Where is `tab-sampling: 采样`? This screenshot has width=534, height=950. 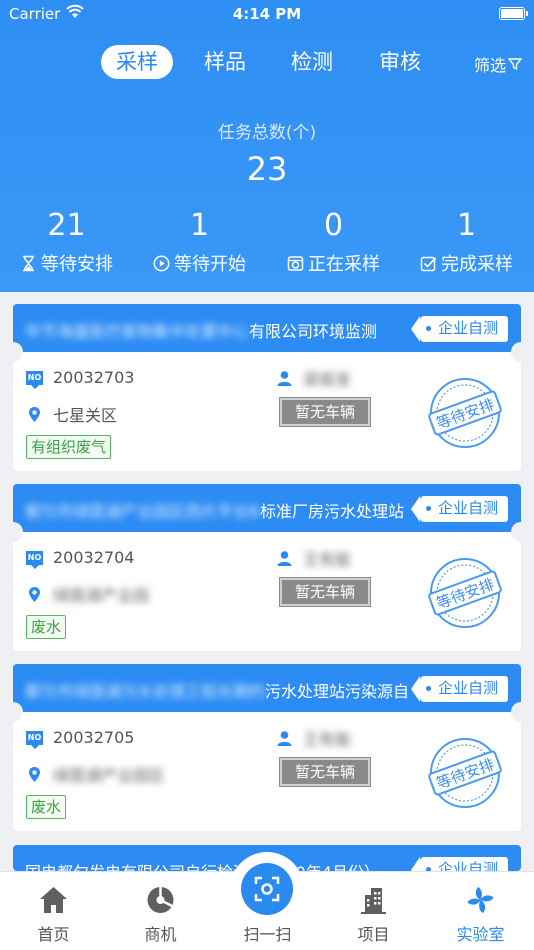
tab-sampling: 采样 is located at coordinates (137, 62).